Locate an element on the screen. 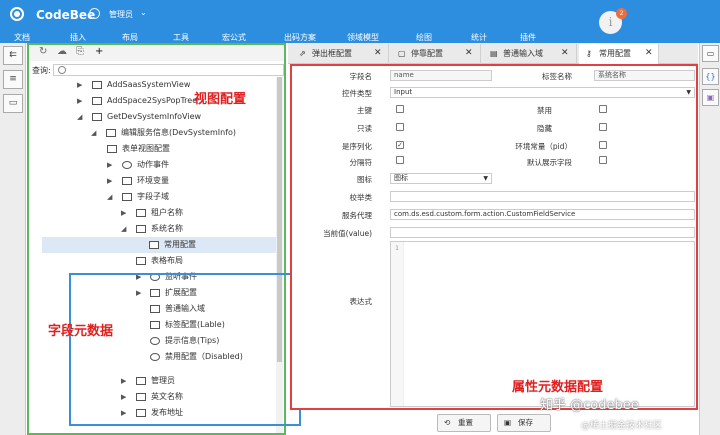 This screenshot has height=435, width=720. tree-node: 表格布局 is located at coordinates (152, 261).